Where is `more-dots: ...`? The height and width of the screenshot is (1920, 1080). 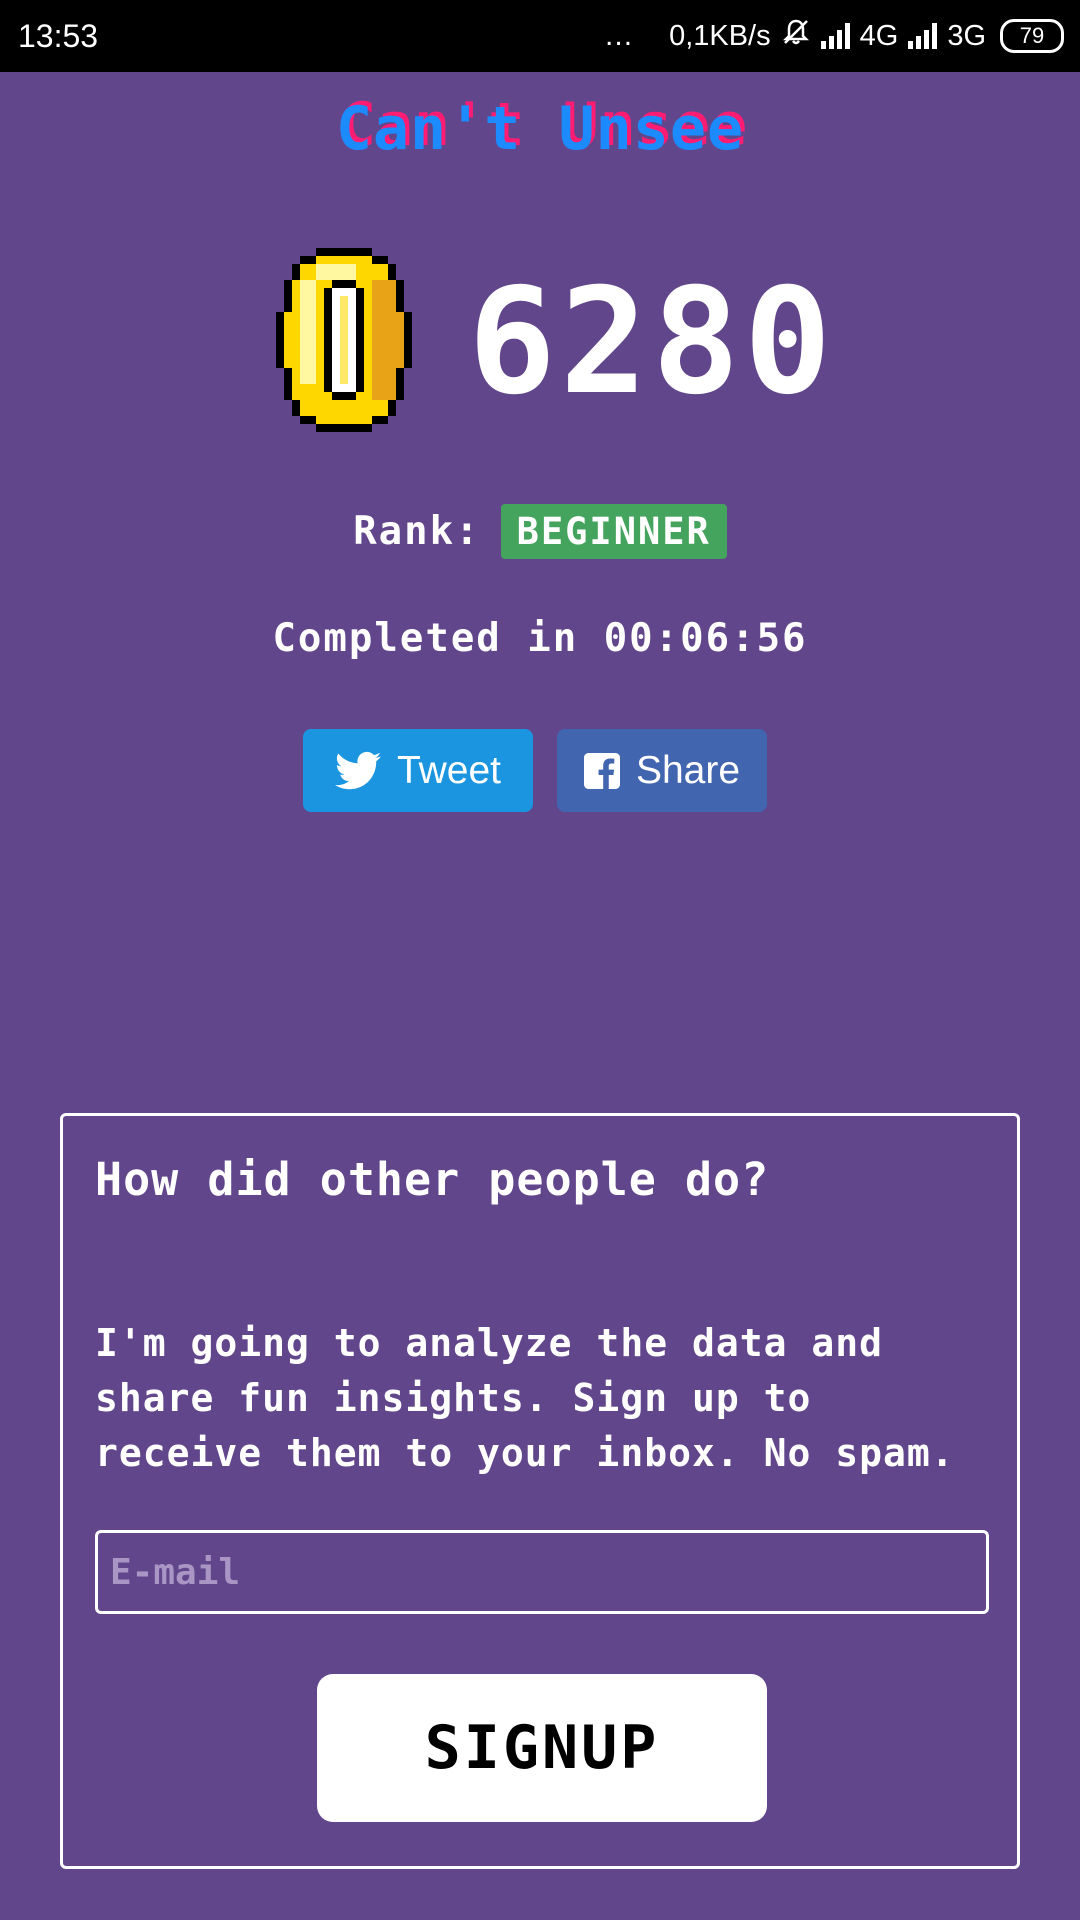 more-dots: ... is located at coordinates (619, 35).